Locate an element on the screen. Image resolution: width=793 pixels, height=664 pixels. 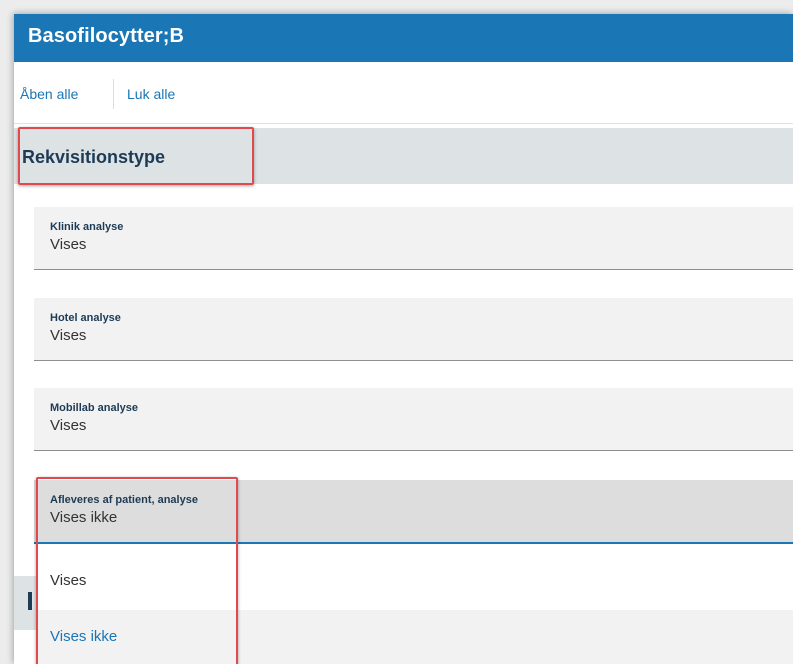
field-afleveres-af-patient-select: Afleveres af patient, analyse Vises ikke is located at coordinates (413, 512).